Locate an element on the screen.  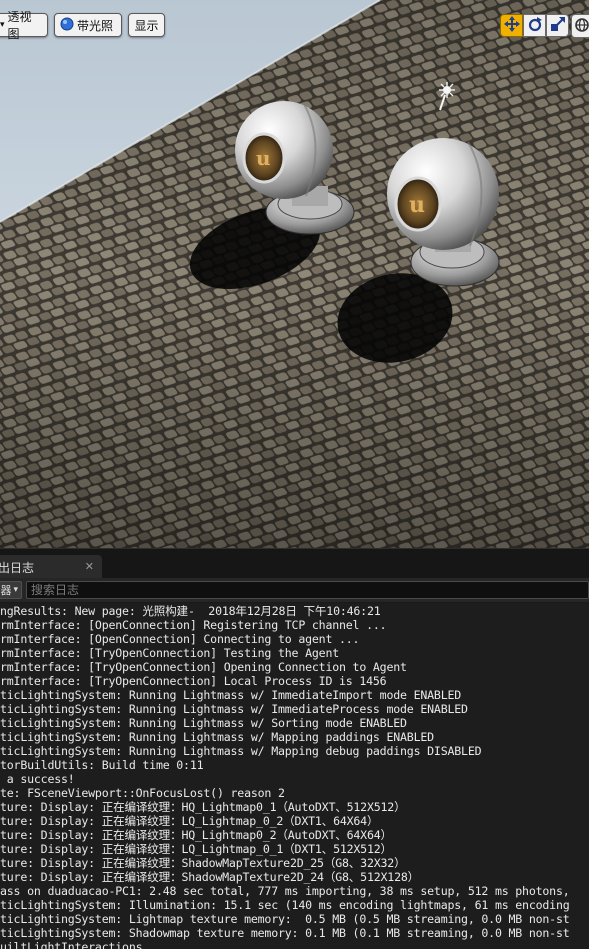
translate-tool-button is located at coordinates (511, 25).